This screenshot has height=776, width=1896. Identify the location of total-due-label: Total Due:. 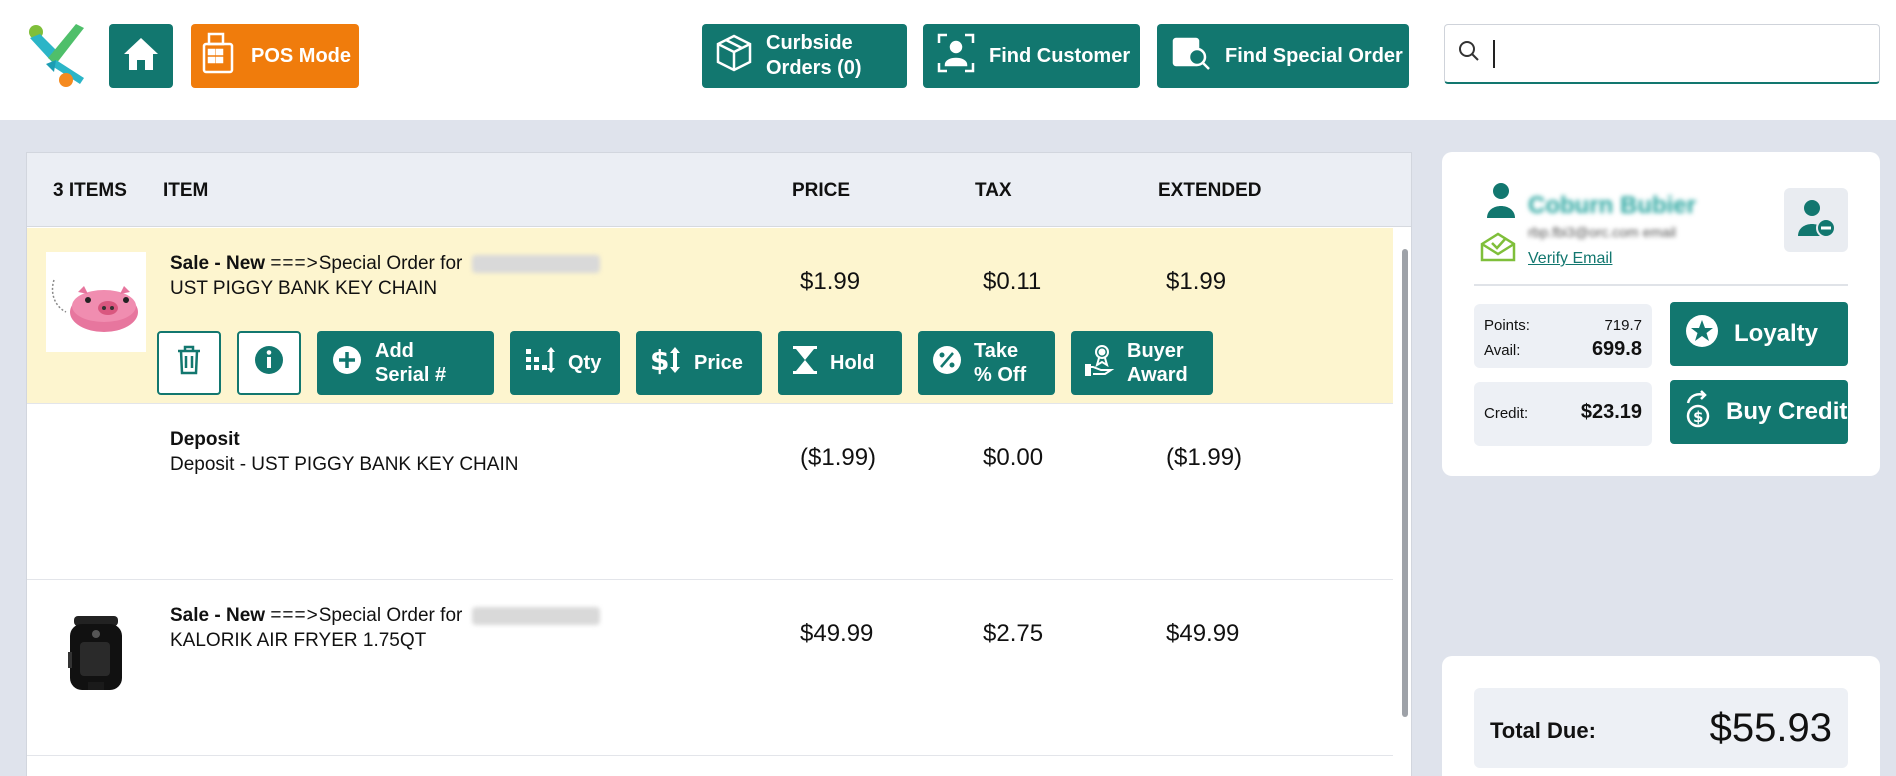
(1543, 730).